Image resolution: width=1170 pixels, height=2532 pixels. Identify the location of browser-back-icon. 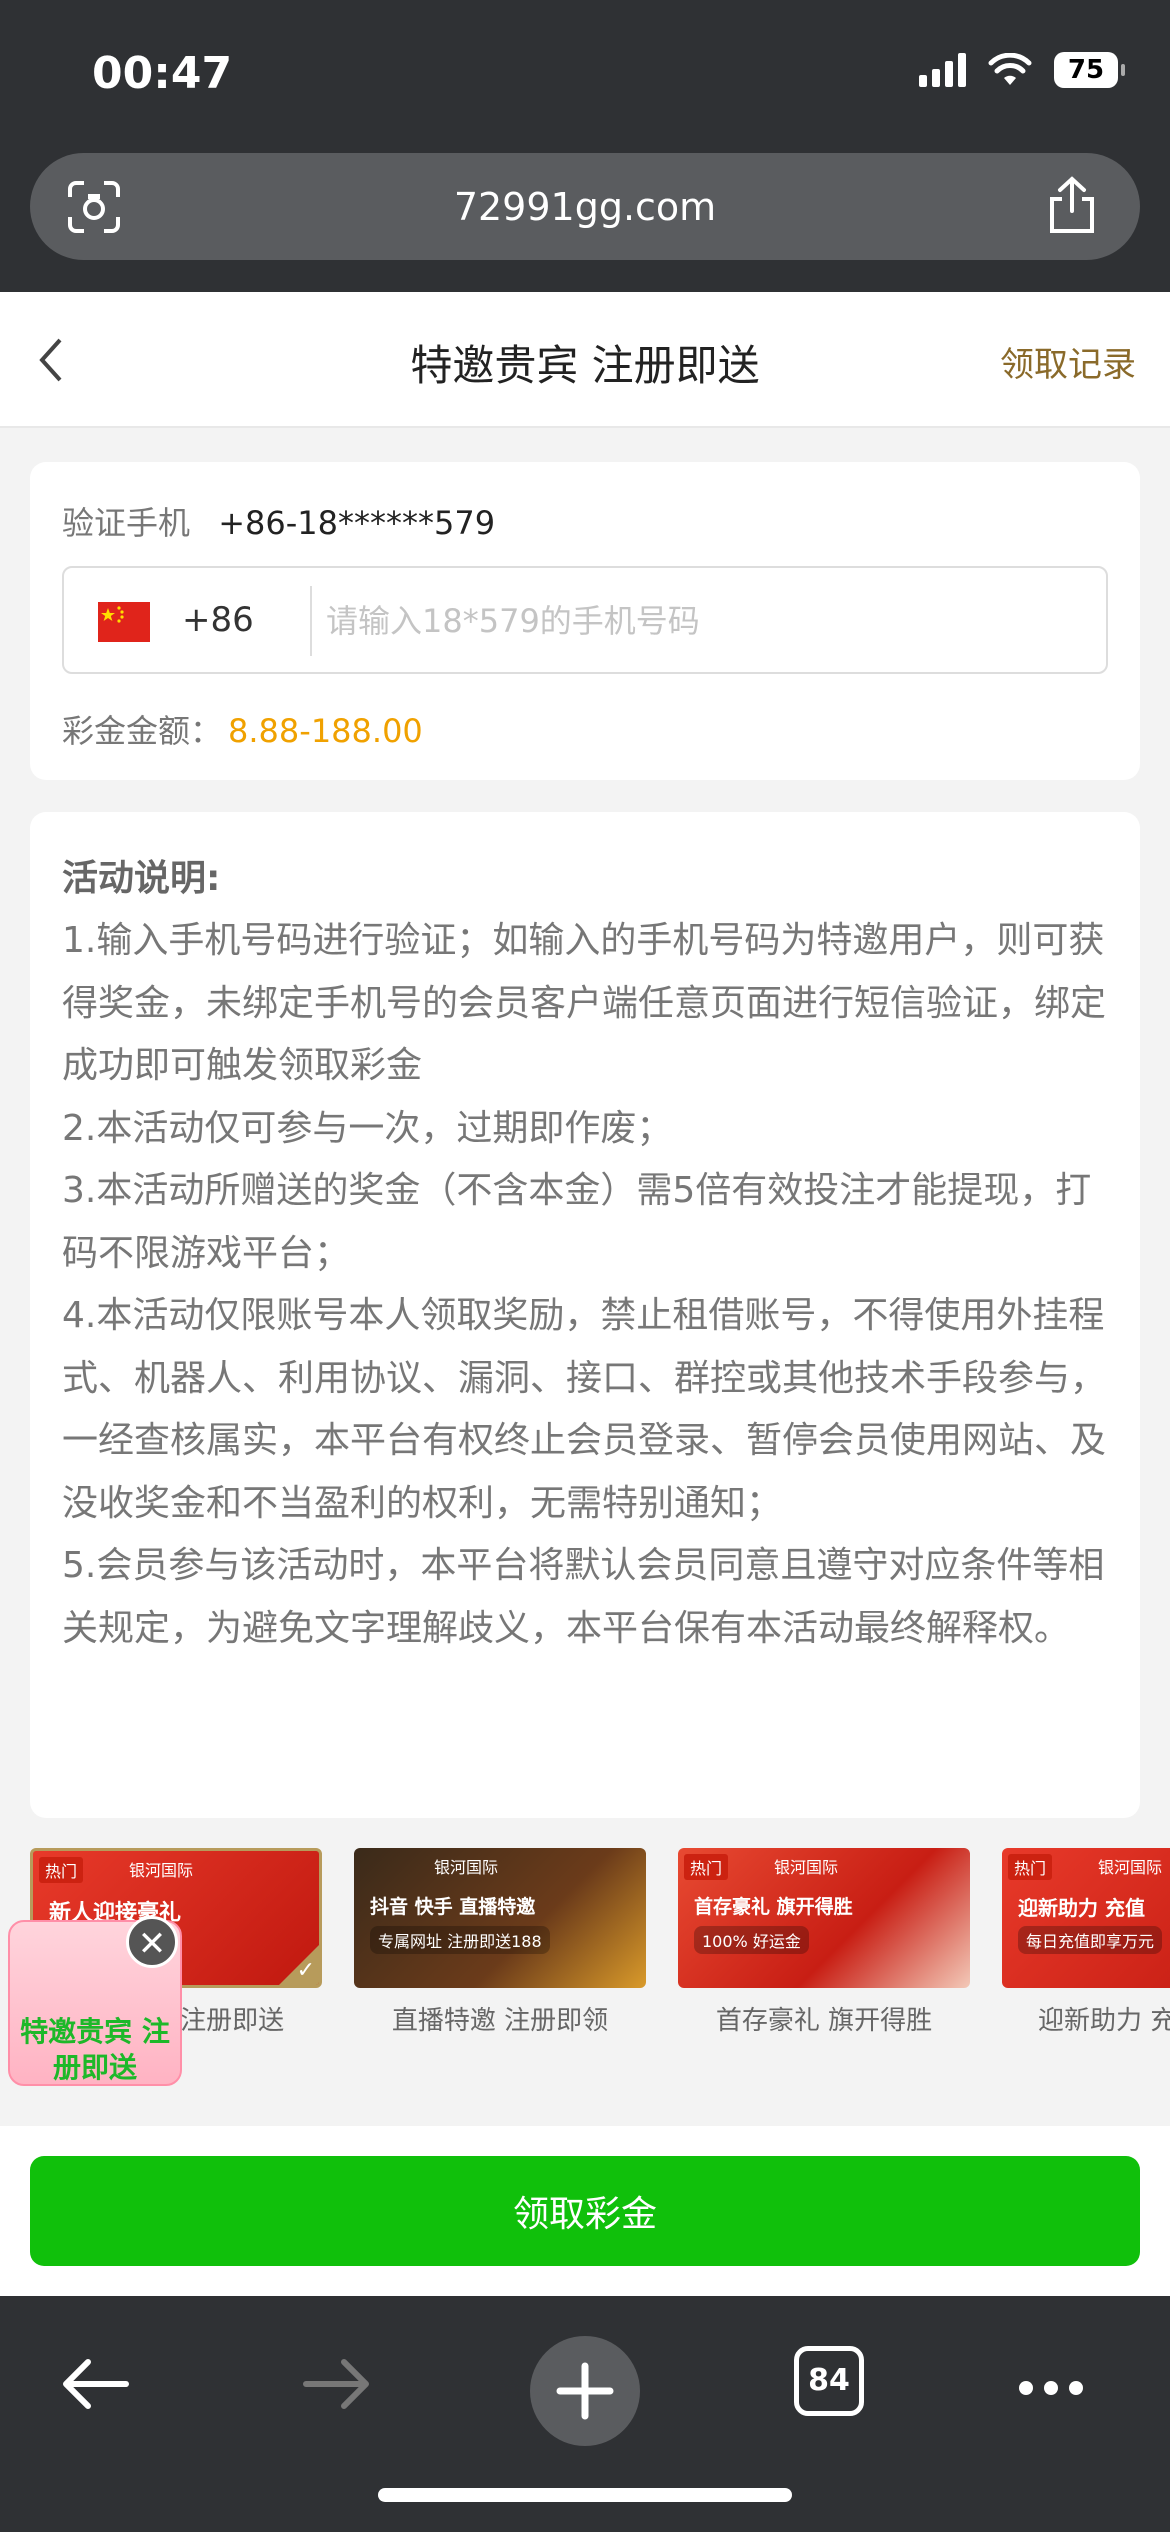
(96, 2384).